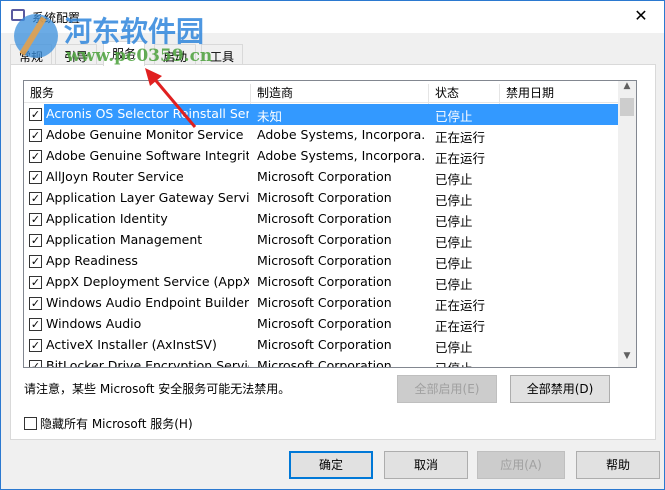 This screenshot has height=490, width=665. I want to click on service-manufacturer: 未知, so click(270, 116).